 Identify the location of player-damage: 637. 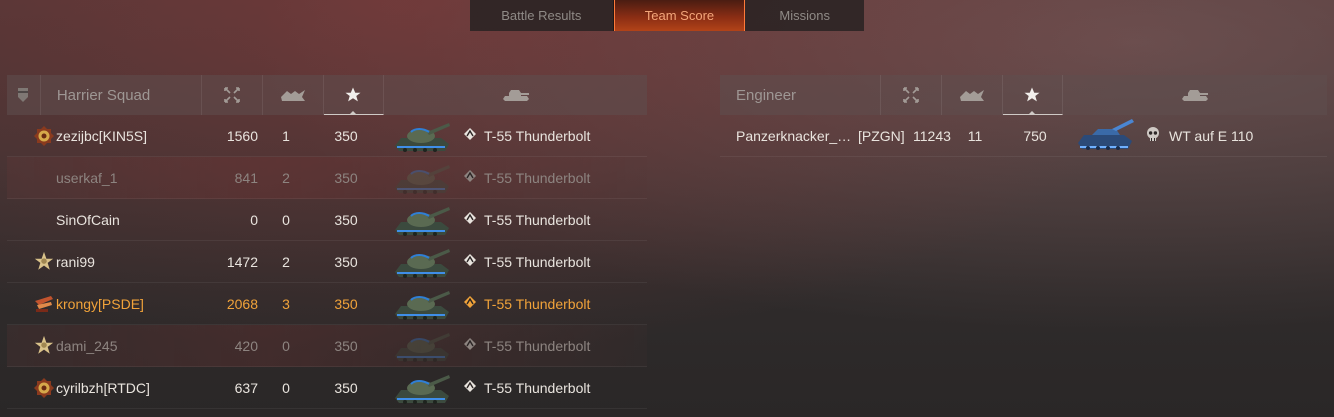
(246, 387).